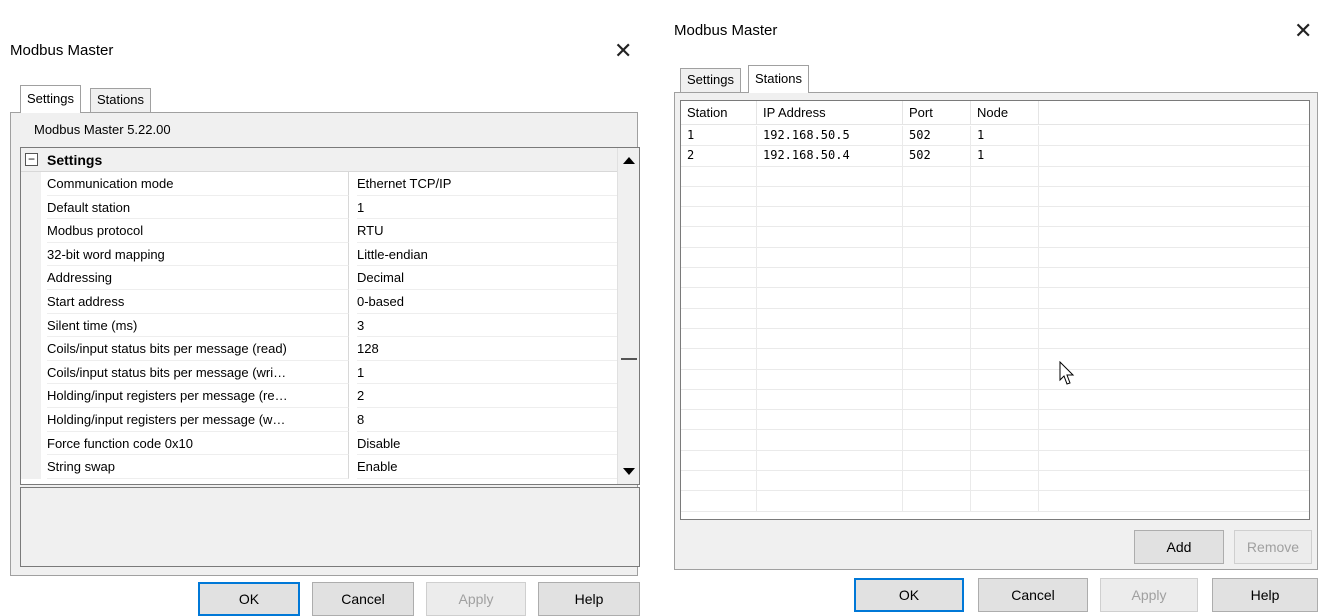  I want to click on property-value: 128, so click(487, 349).